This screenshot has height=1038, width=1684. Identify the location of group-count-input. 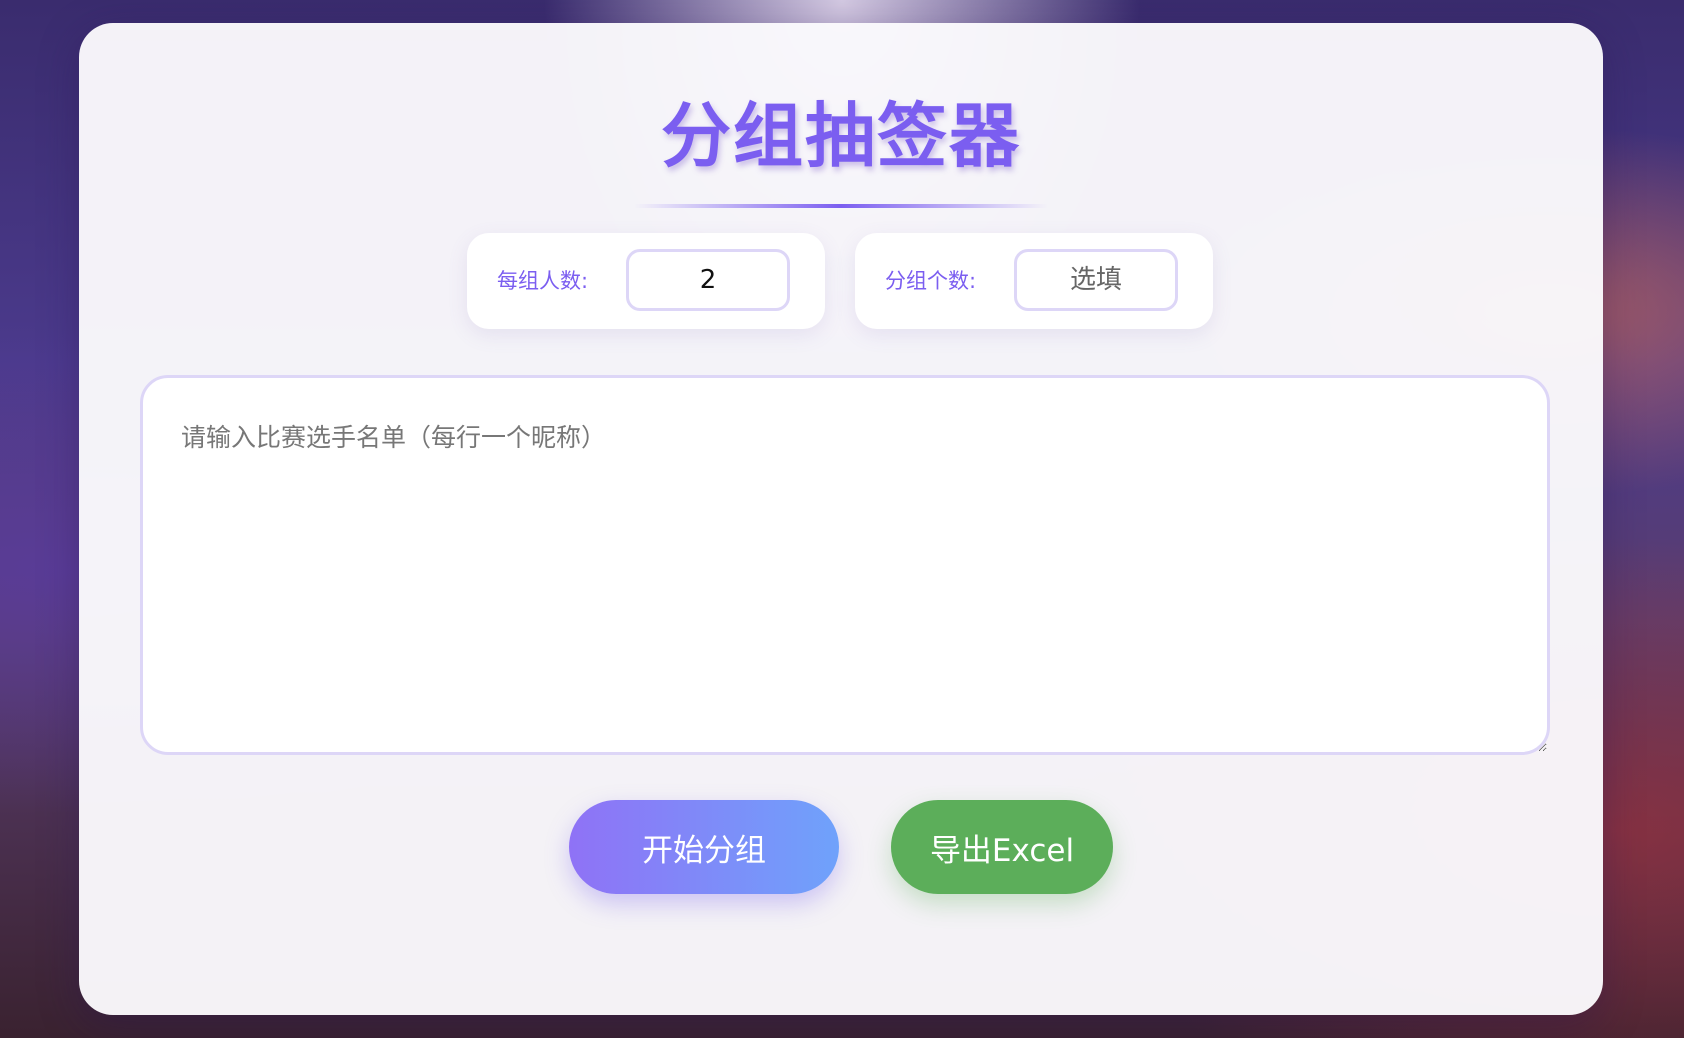
(1096, 280).